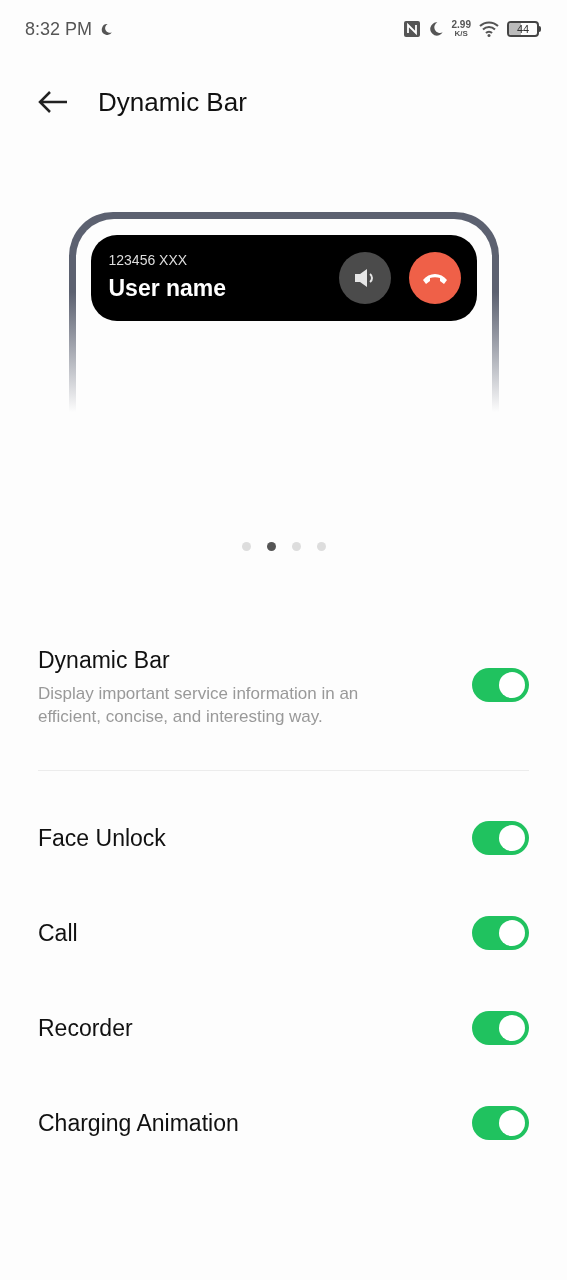 This screenshot has height=1280, width=567. Describe the element at coordinates (102, 838) in the screenshot. I see `setting-label: Face Unlock` at that location.